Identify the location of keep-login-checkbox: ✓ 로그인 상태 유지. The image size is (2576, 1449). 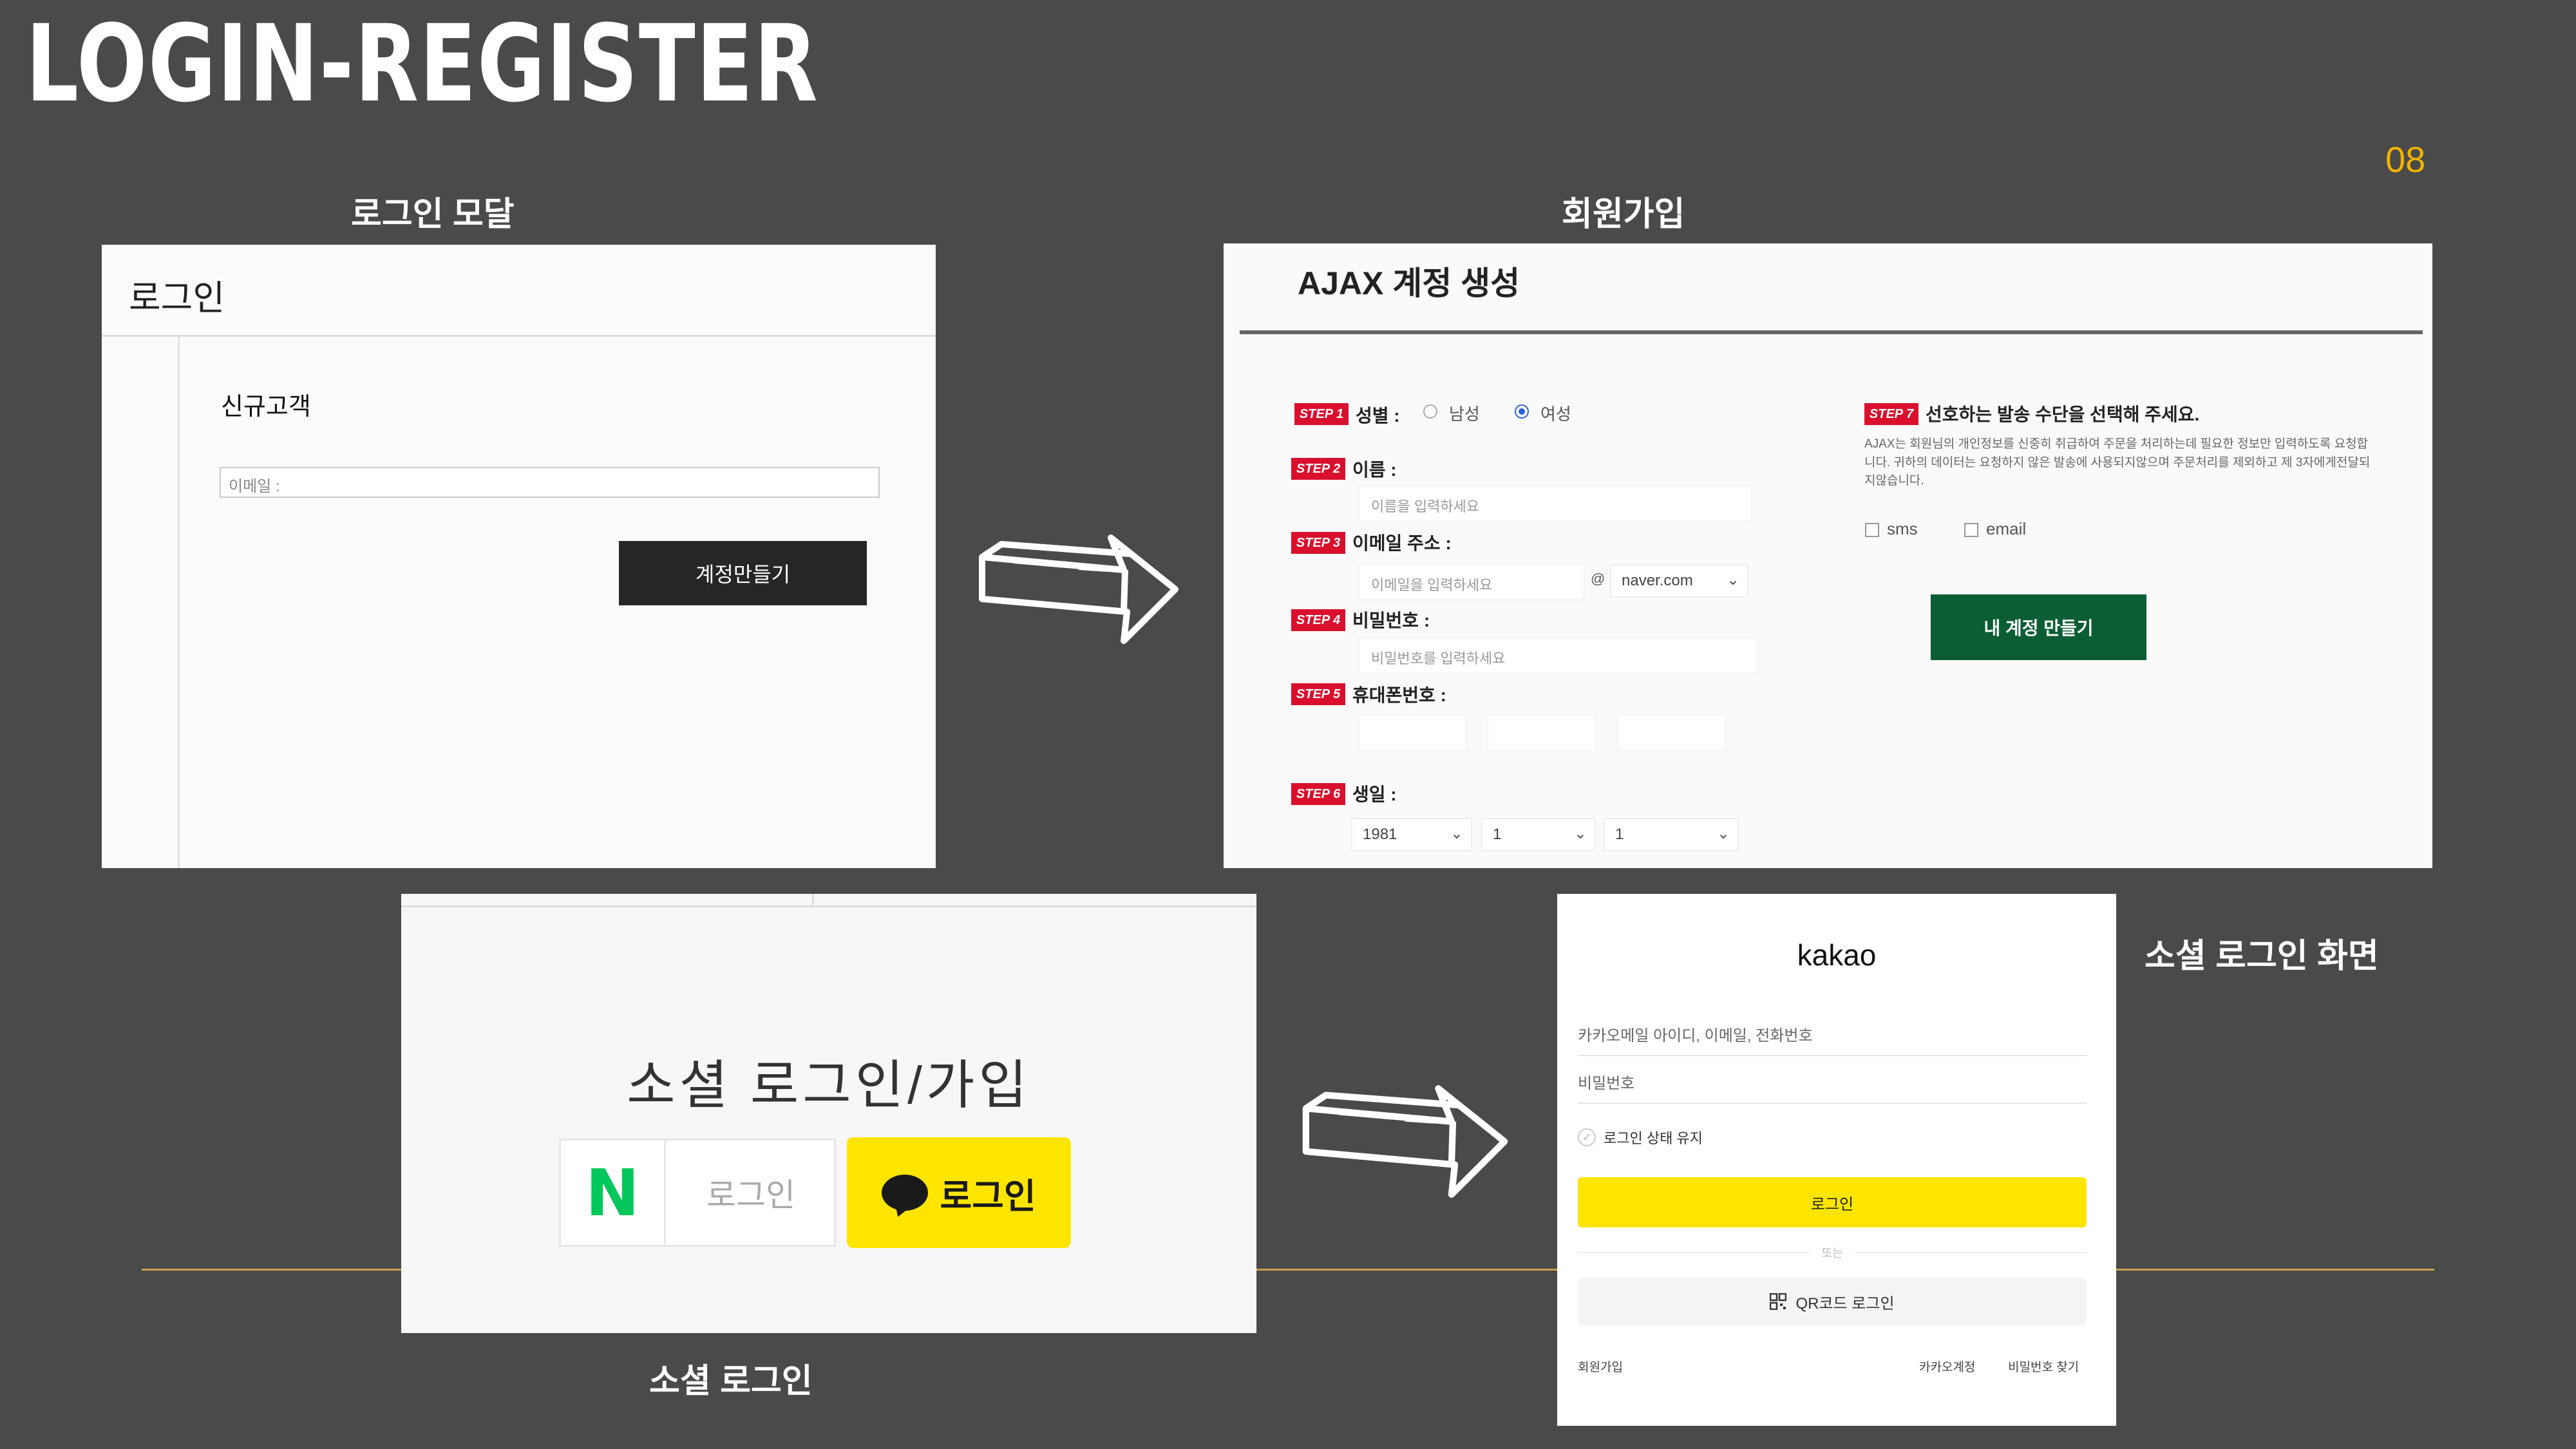
(1640, 1137).